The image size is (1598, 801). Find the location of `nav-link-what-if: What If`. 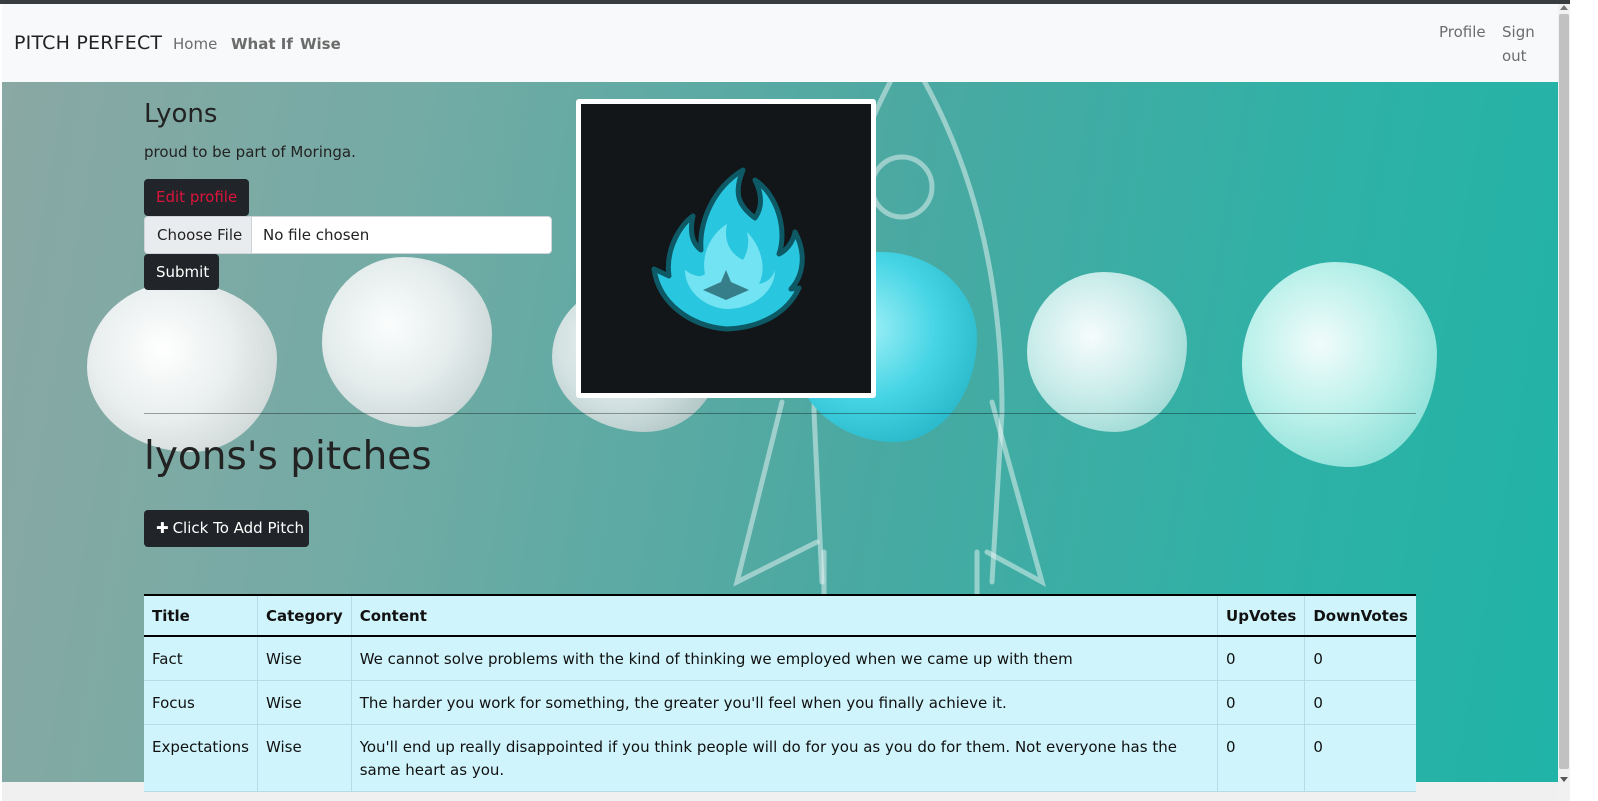

nav-link-what-if: What If is located at coordinates (262, 44).